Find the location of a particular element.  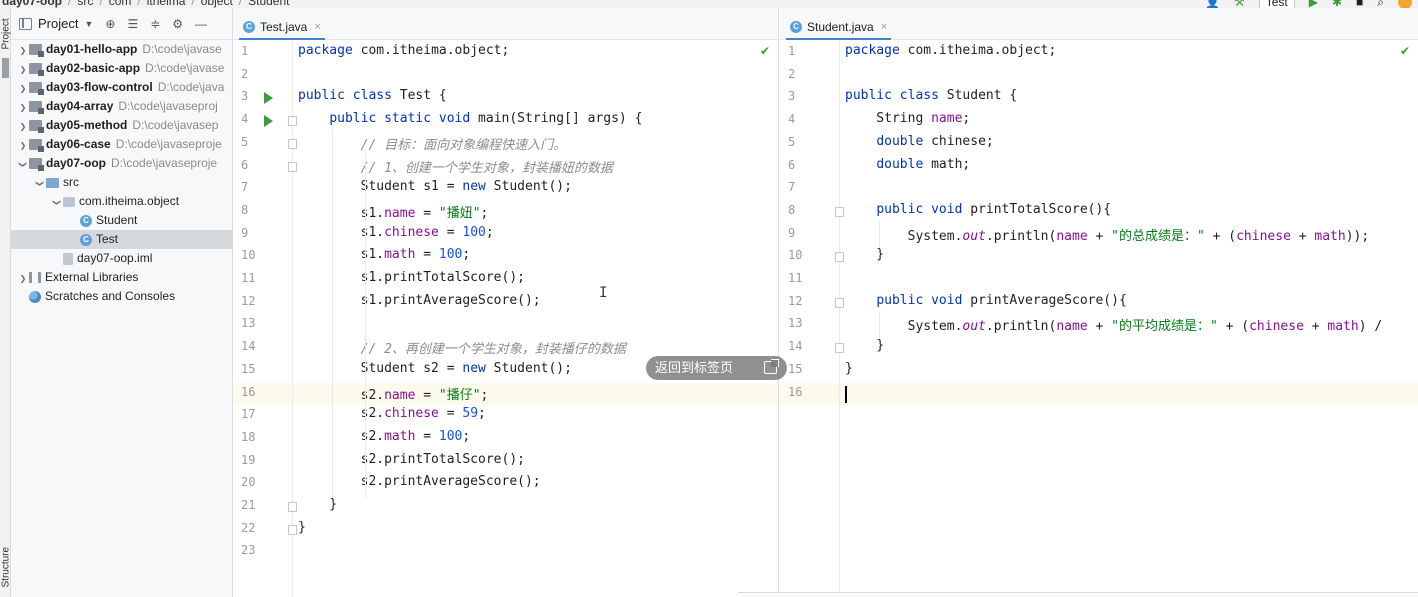

tree-item: ❯ day03-flow-control D:\code\java is located at coordinates (122, 87).